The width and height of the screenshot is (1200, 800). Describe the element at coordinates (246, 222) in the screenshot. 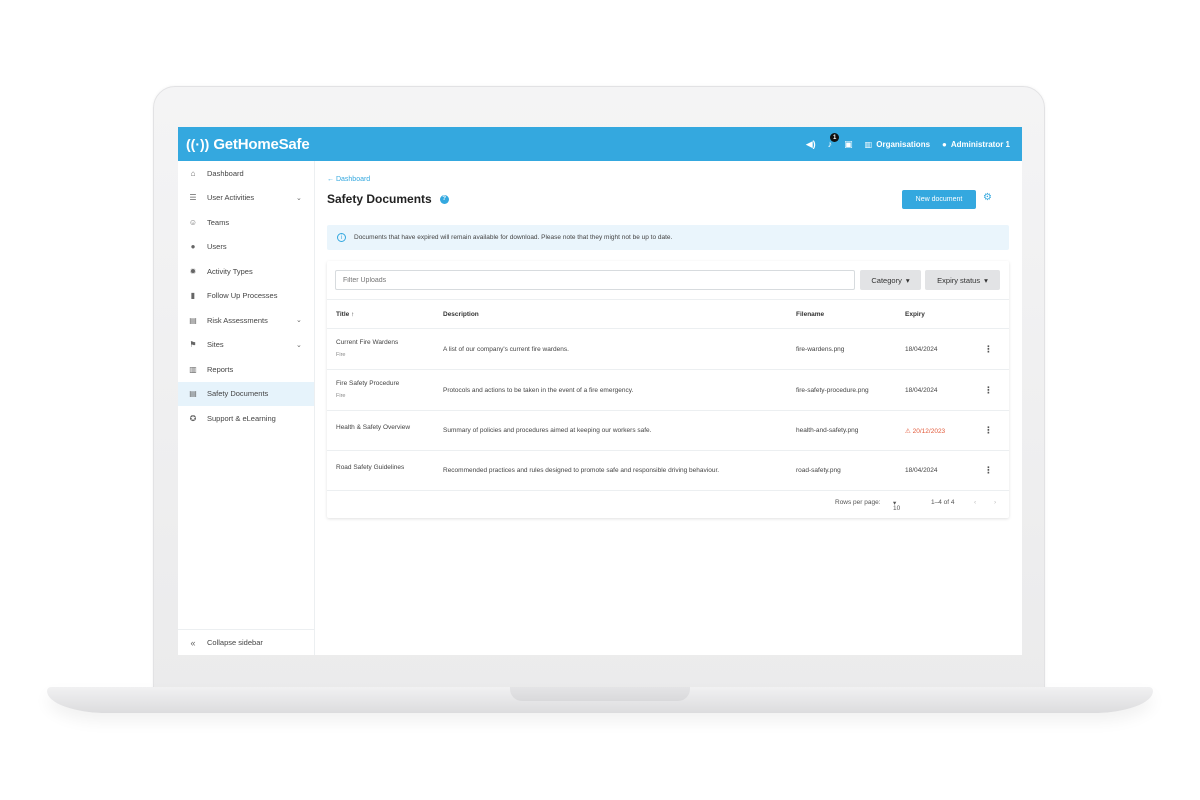

I see `sidebar-item-teams: ☺ Teams` at that location.